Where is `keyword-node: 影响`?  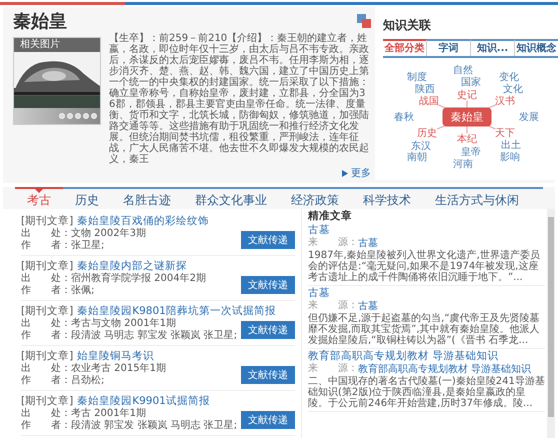 keyword-node: 影响 is located at coordinates (510, 157).